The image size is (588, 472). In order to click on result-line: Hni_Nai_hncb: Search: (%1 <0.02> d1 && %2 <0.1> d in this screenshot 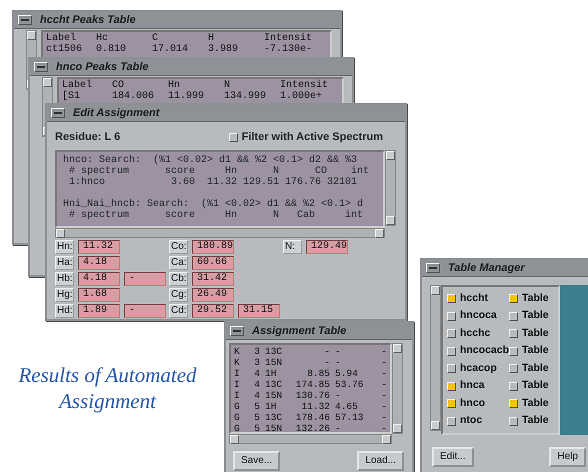, I will do `click(213, 204)`.